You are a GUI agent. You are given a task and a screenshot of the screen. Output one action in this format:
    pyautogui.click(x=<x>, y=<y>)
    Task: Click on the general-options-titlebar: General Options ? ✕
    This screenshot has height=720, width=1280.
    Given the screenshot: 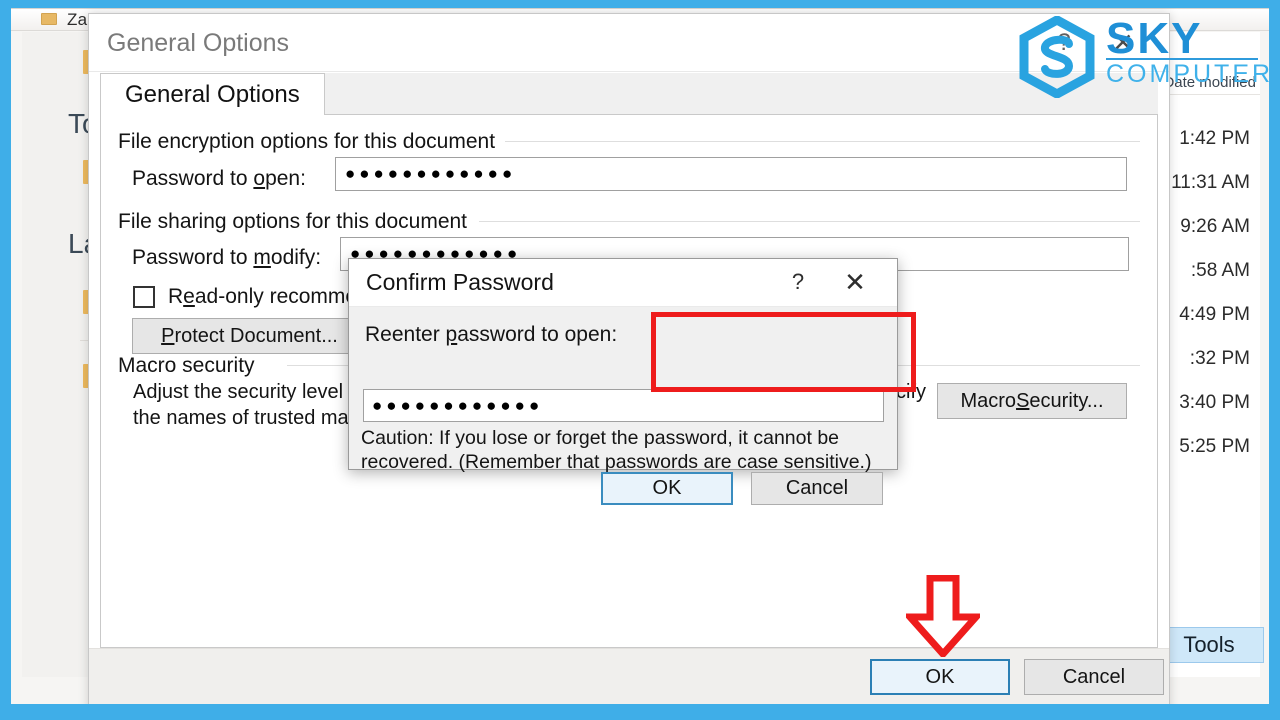 What is the action you would take?
    pyautogui.click(x=629, y=43)
    